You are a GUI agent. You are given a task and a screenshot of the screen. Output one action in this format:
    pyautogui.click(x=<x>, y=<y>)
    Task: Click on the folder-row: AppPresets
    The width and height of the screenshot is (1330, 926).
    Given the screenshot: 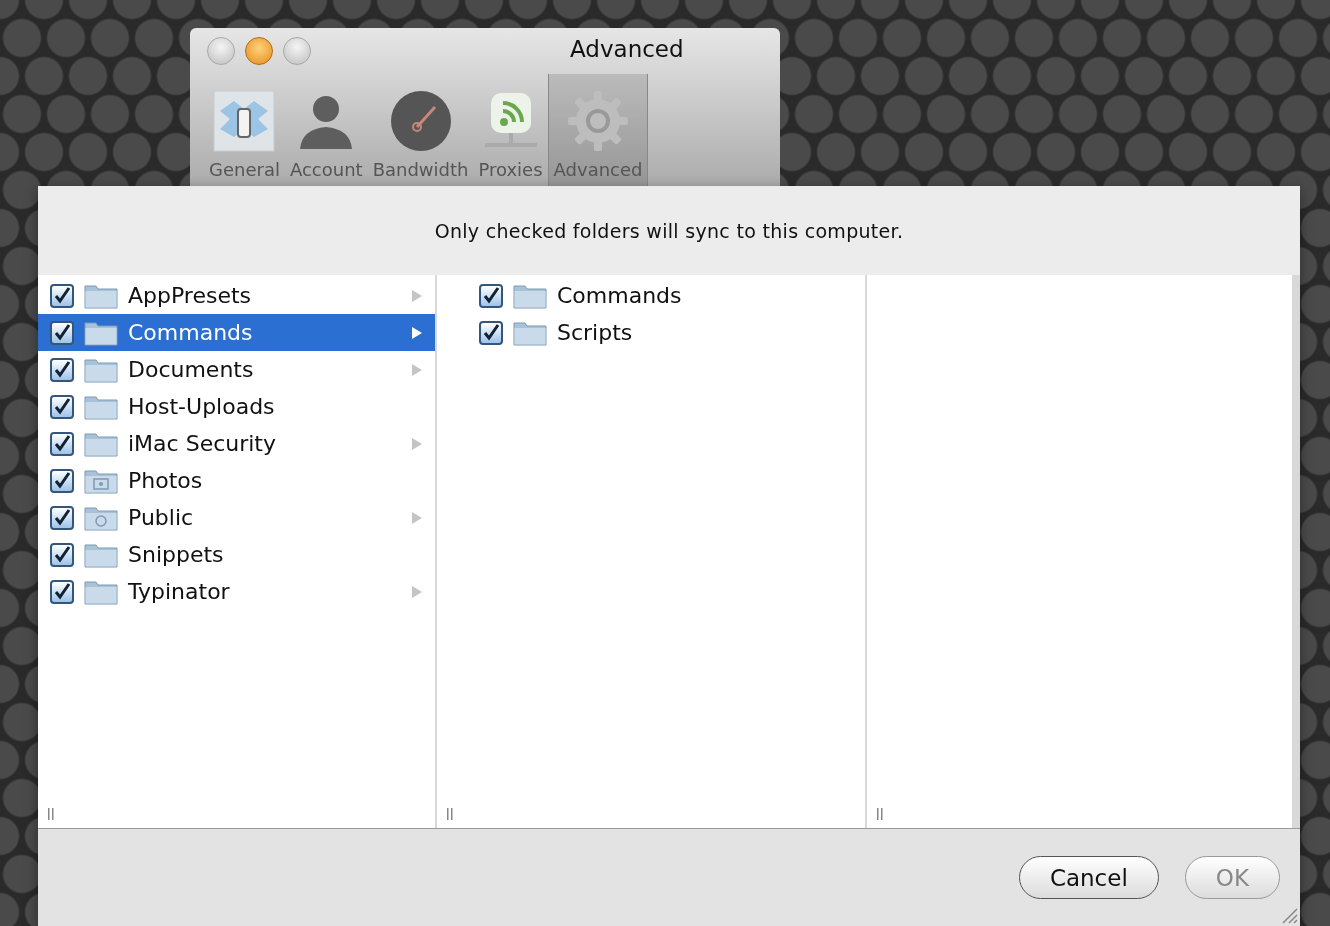 What is the action you would take?
    pyautogui.click(x=236, y=295)
    